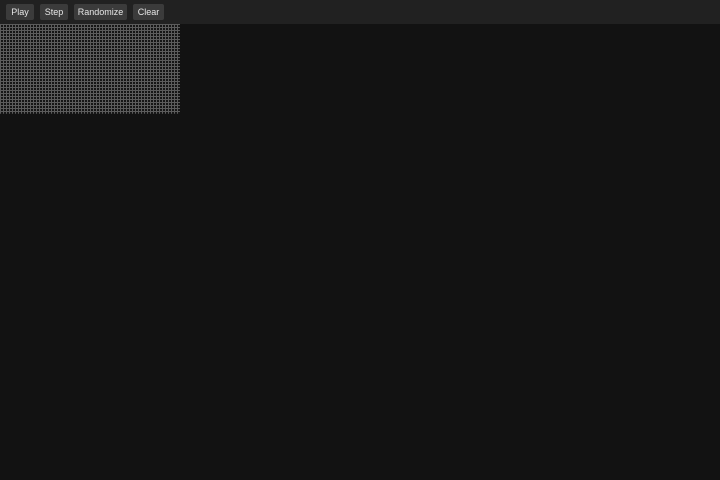 This screenshot has height=480, width=720. Describe the element at coordinates (90, 113) in the screenshot. I see `grid-bottom-edge` at that location.